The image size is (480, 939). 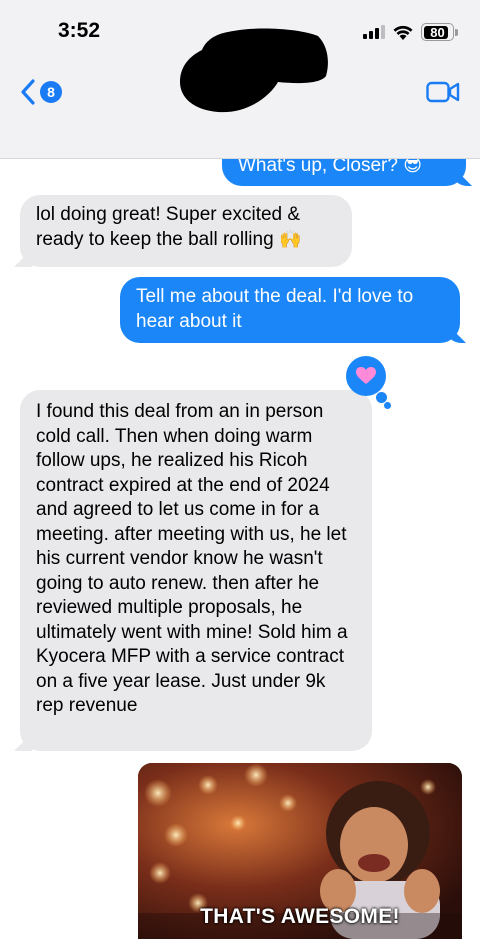 What do you see at coordinates (387, 405) in the screenshot?
I see `reaction-tail-dot` at bounding box center [387, 405].